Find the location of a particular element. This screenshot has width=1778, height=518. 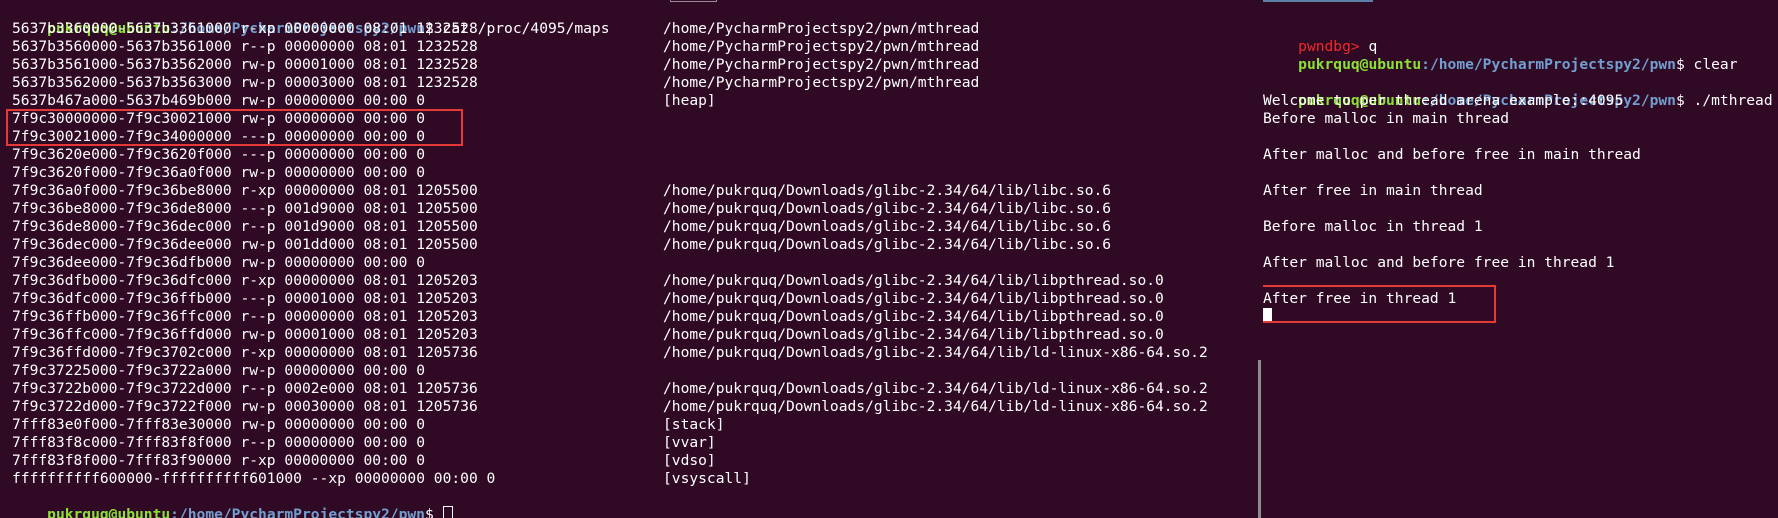

maps-range: 7f9c3722b000-7f9c3722d000 is located at coordinates (122, 388).